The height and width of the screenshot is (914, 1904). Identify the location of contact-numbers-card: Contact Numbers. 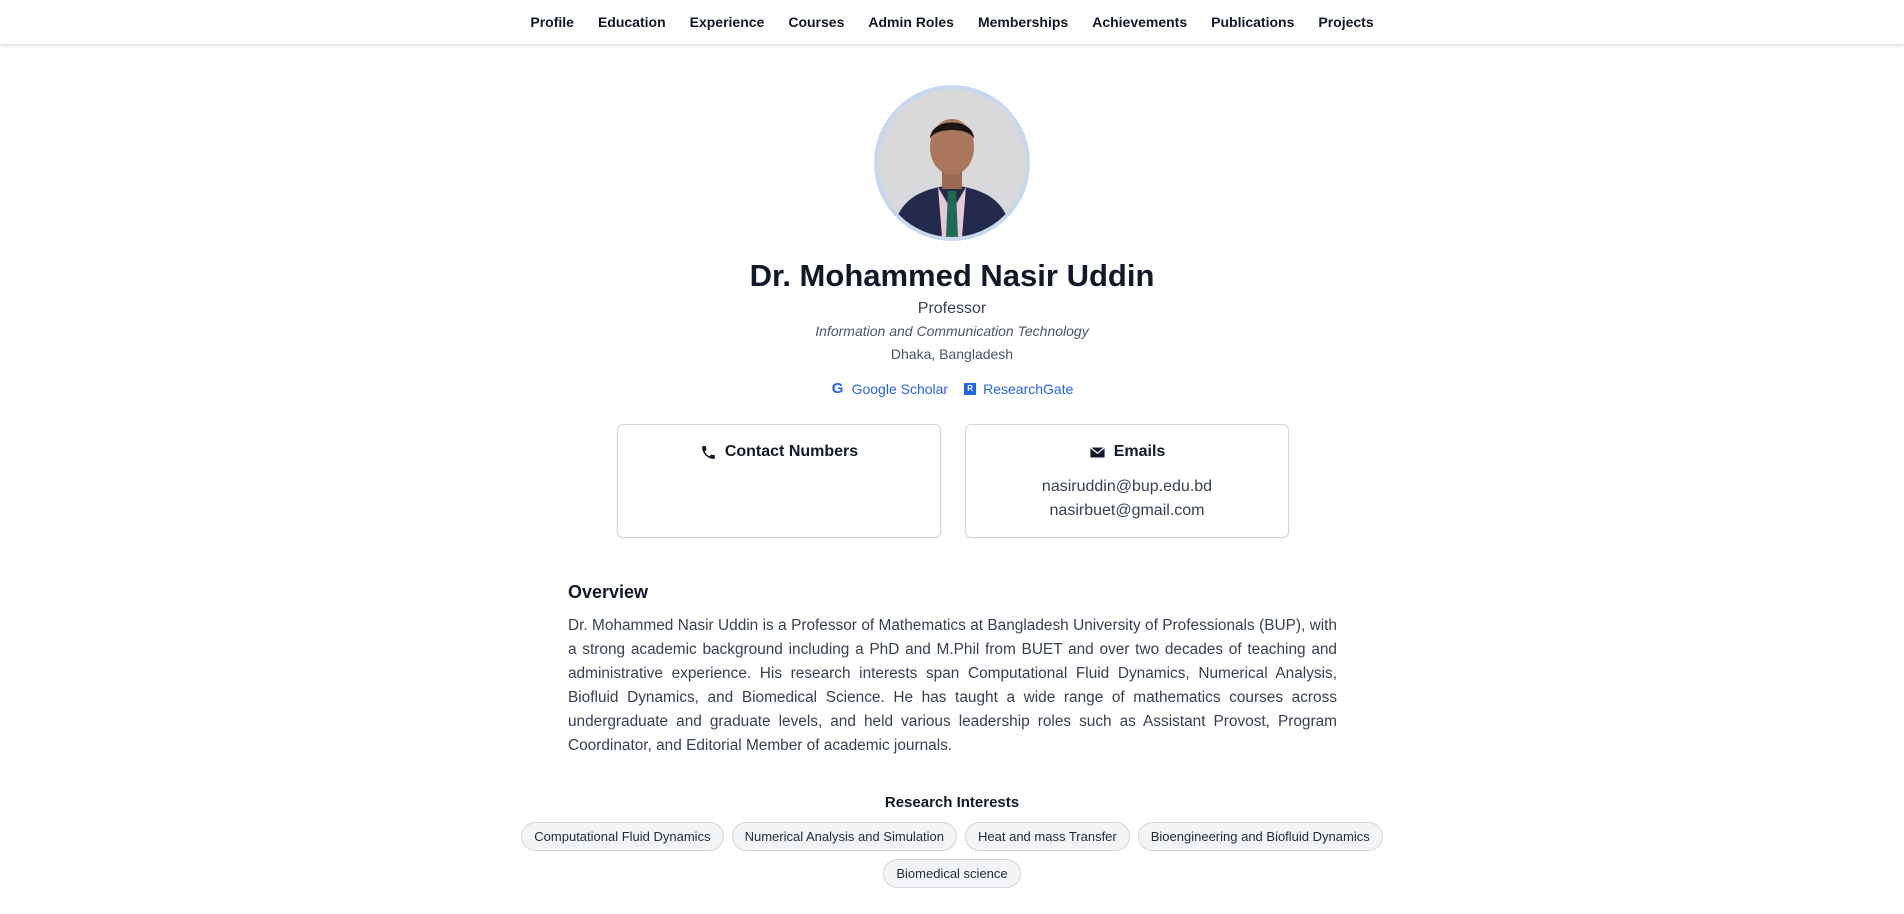
(779, 481).